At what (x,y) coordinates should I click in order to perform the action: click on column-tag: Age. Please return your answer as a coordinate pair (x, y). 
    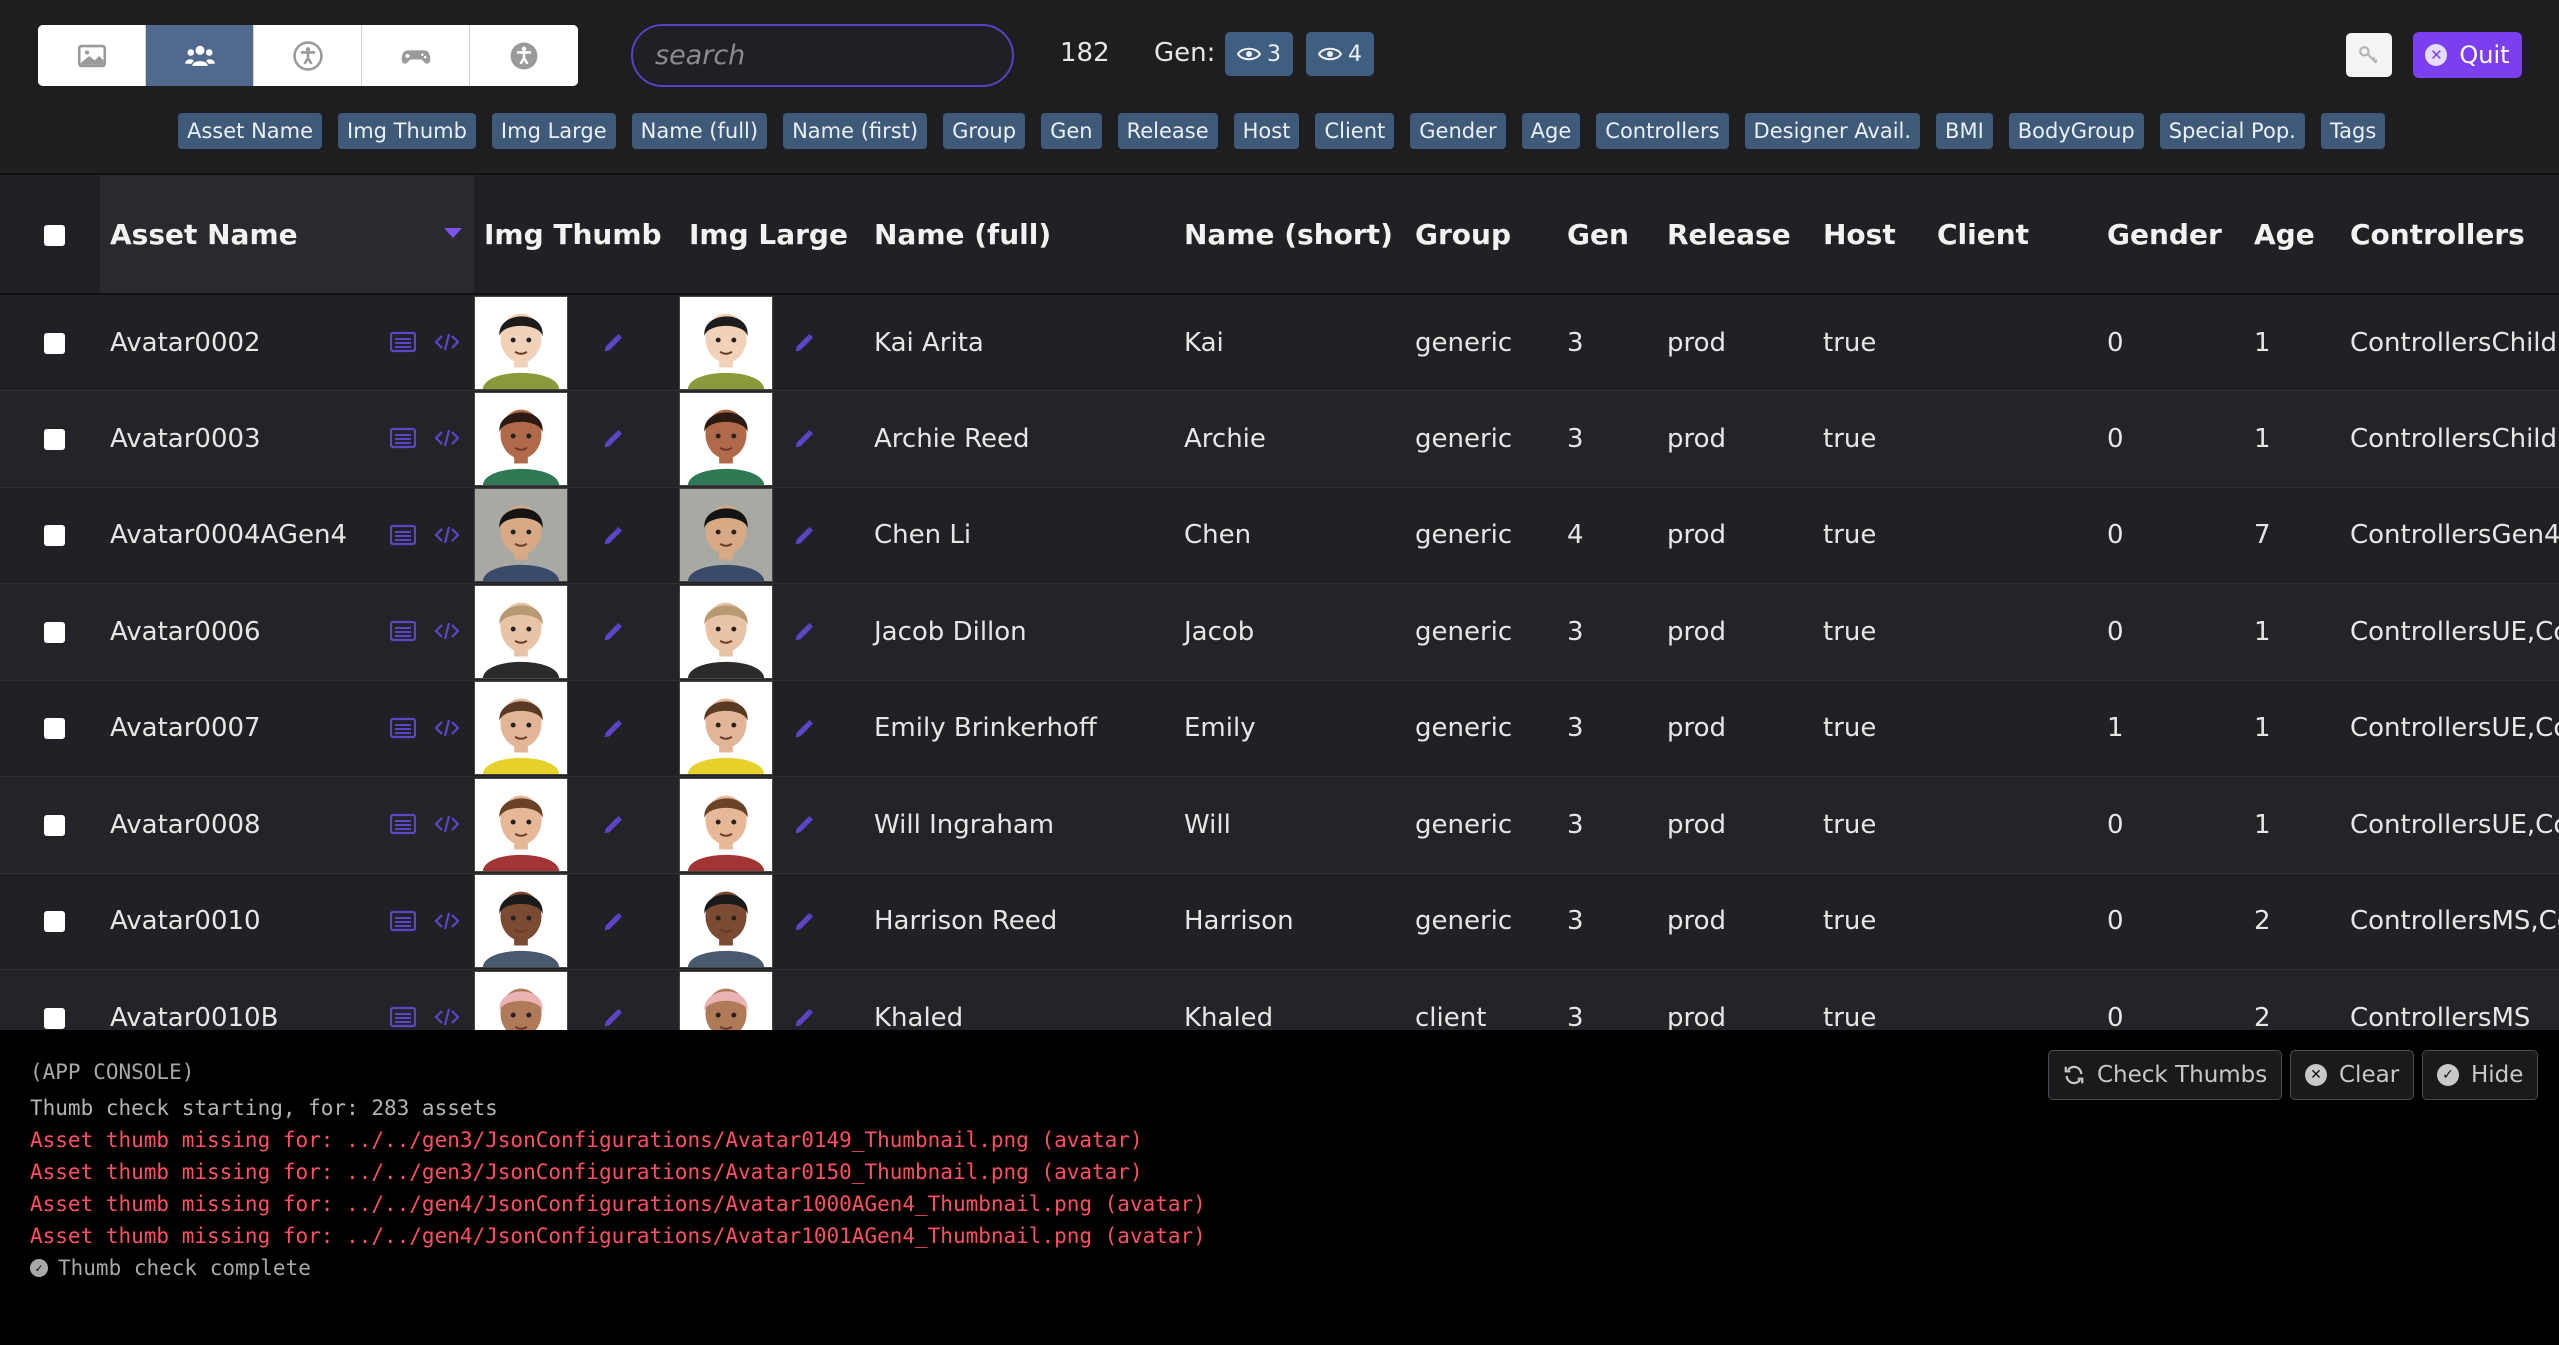
    Looking at the image, I should click on (1551, 131).